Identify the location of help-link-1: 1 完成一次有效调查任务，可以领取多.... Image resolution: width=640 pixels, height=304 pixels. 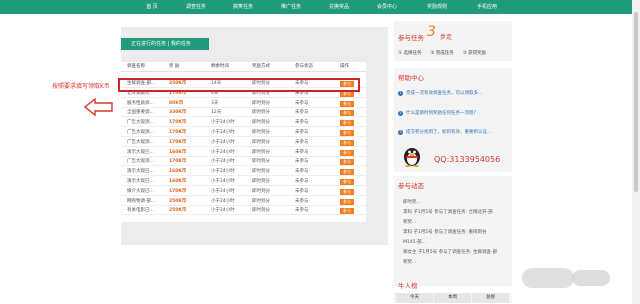
(440, 93).